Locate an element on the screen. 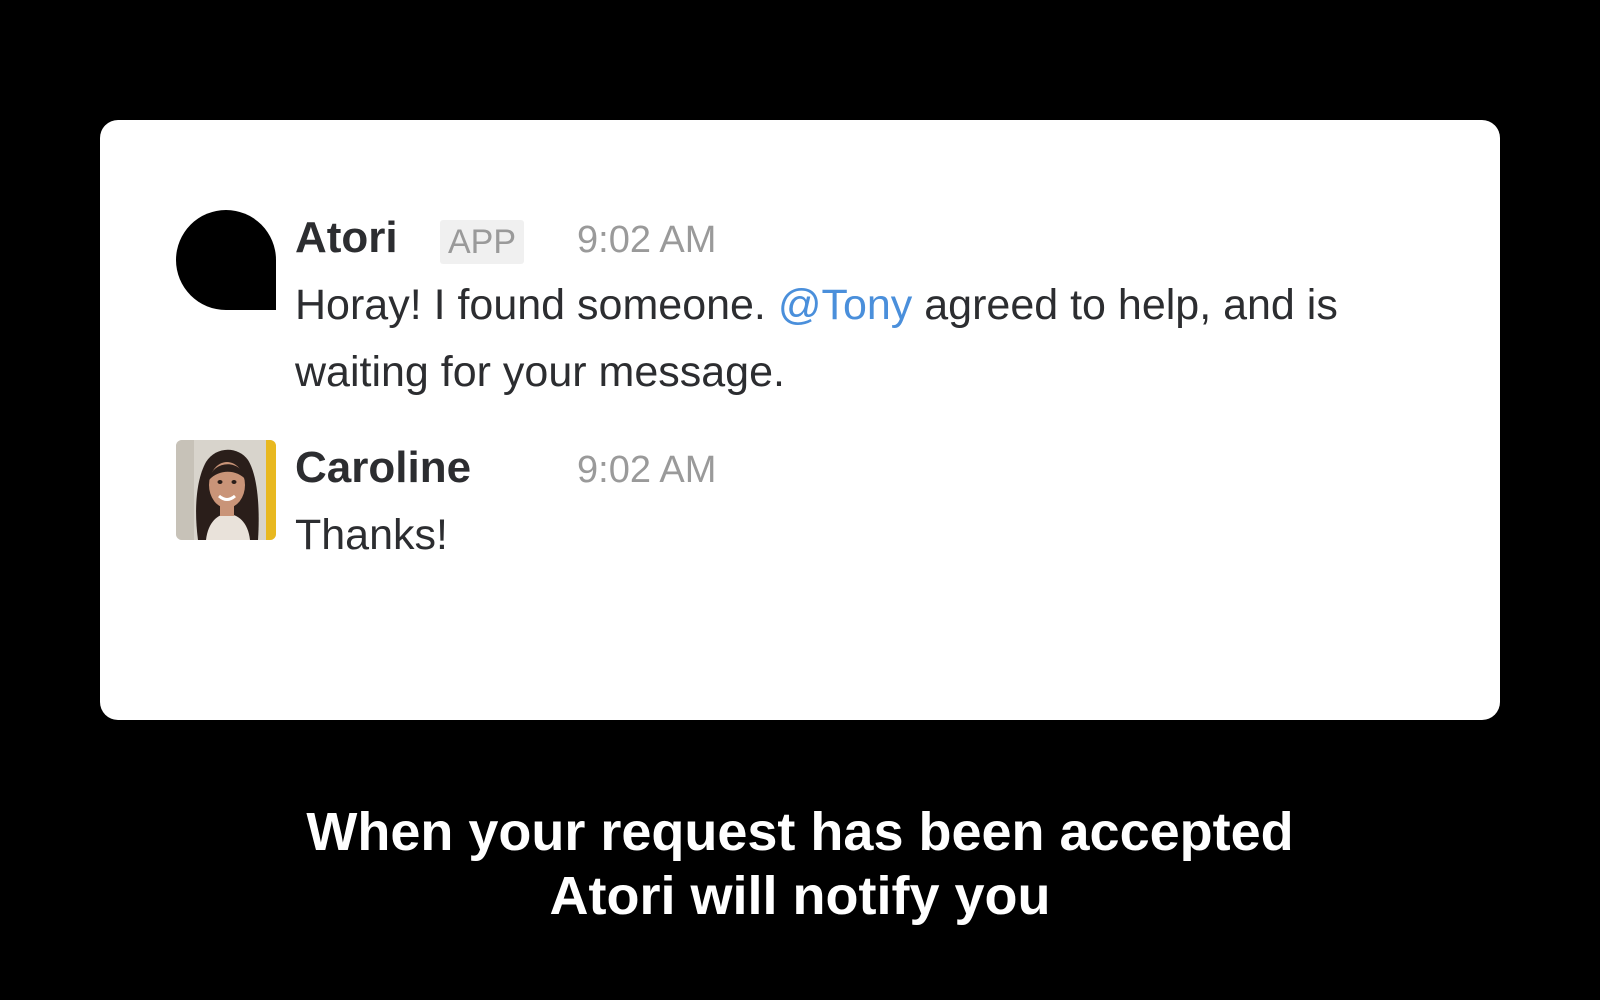 This screenshot has height=1000, width=1600. avatar is located at coordinates (226, 490).